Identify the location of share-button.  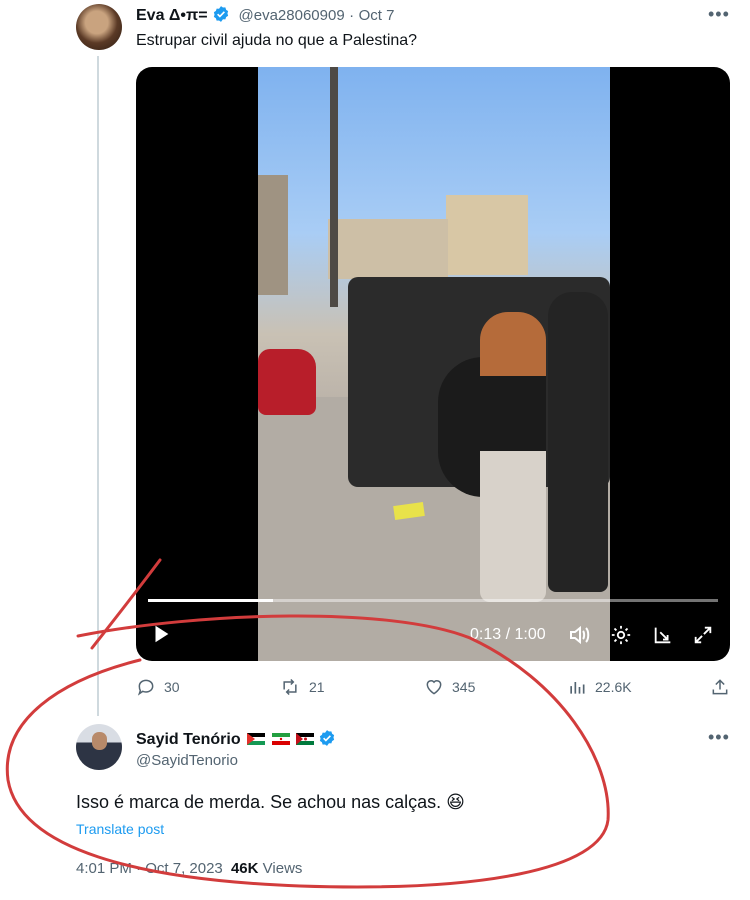
(720, 687).